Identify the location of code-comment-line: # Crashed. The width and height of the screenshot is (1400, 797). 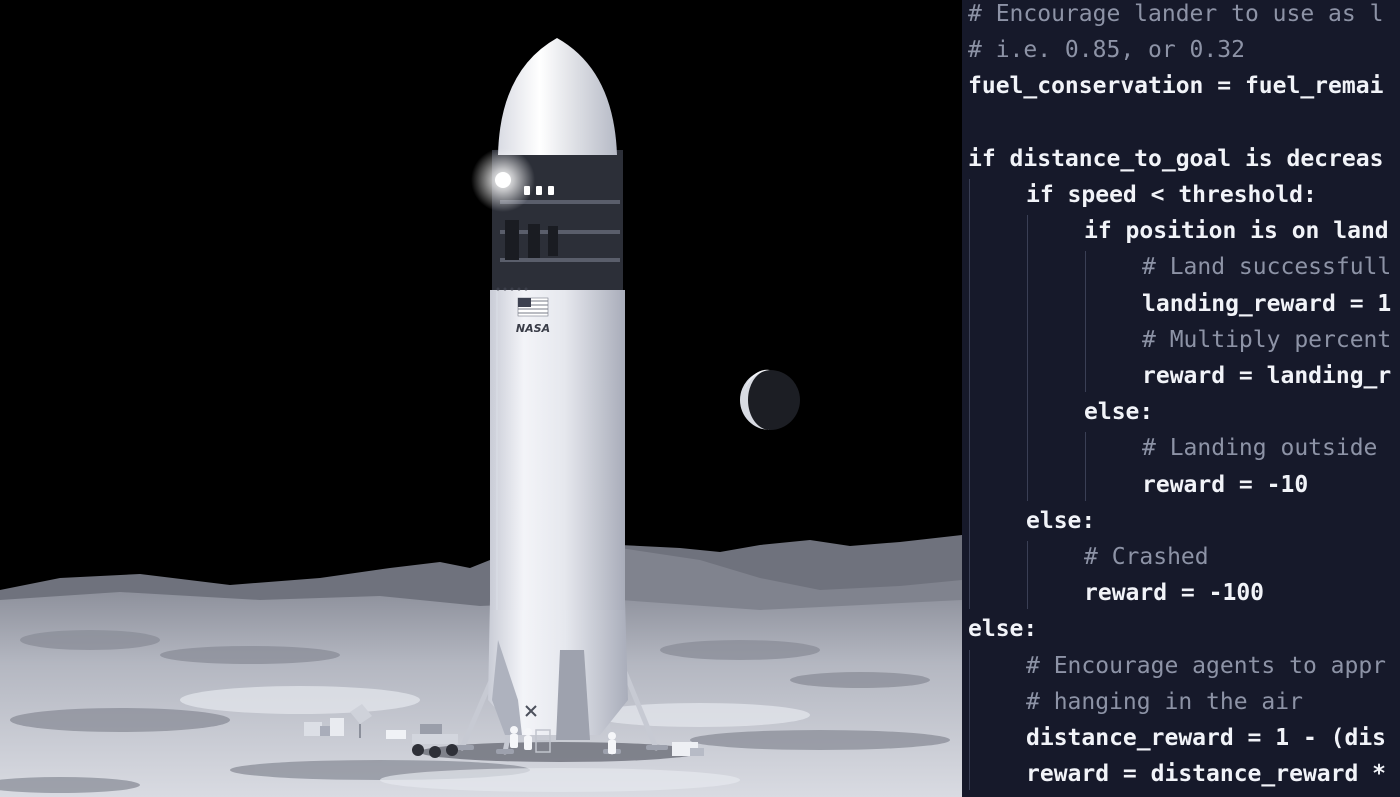
(1146, 557).